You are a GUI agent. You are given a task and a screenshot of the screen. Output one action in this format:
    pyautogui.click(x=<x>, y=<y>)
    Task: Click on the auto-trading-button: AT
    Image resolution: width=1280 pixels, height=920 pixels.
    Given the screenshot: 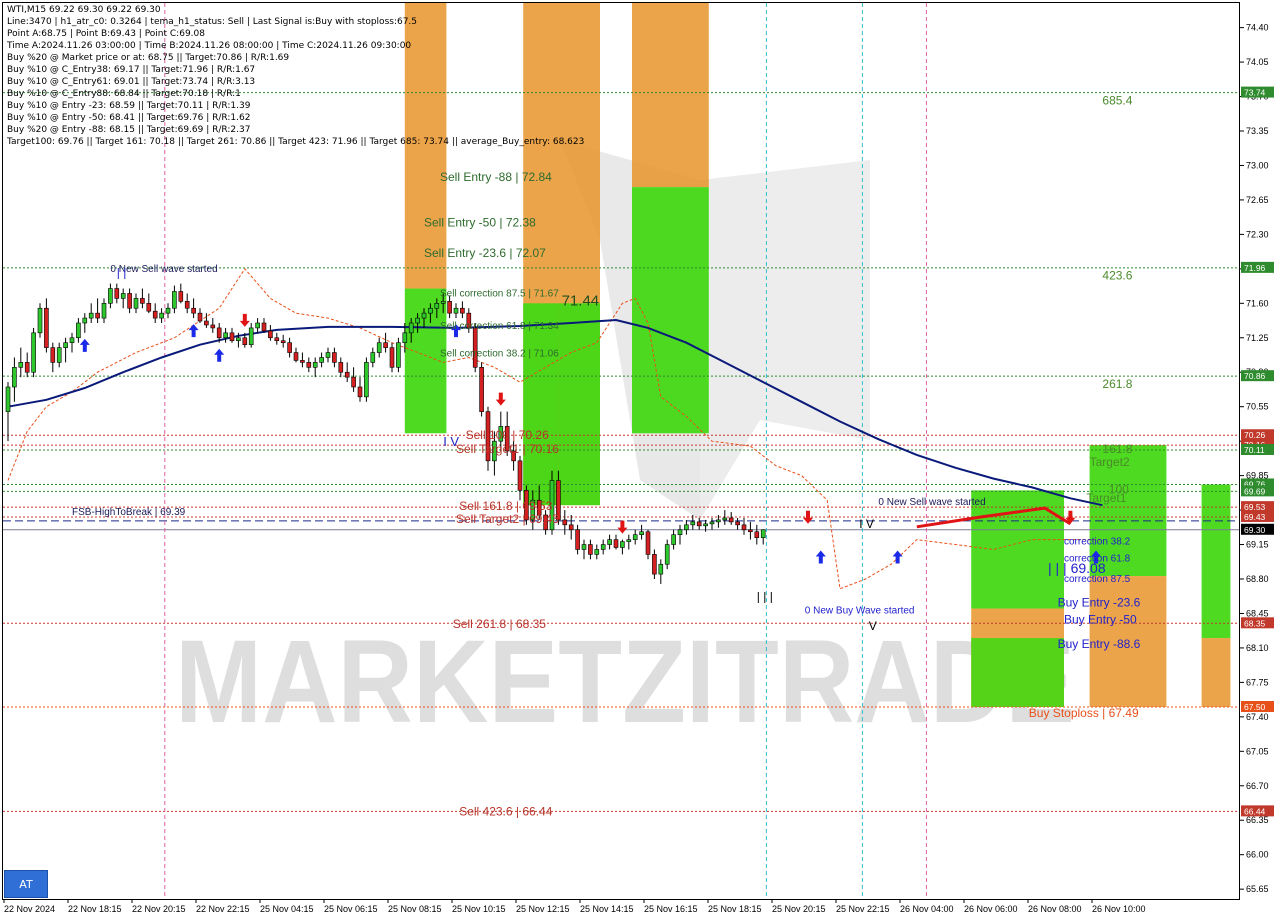 What is the action you would take?
    pyautogui.click(x=26, y=884)
    